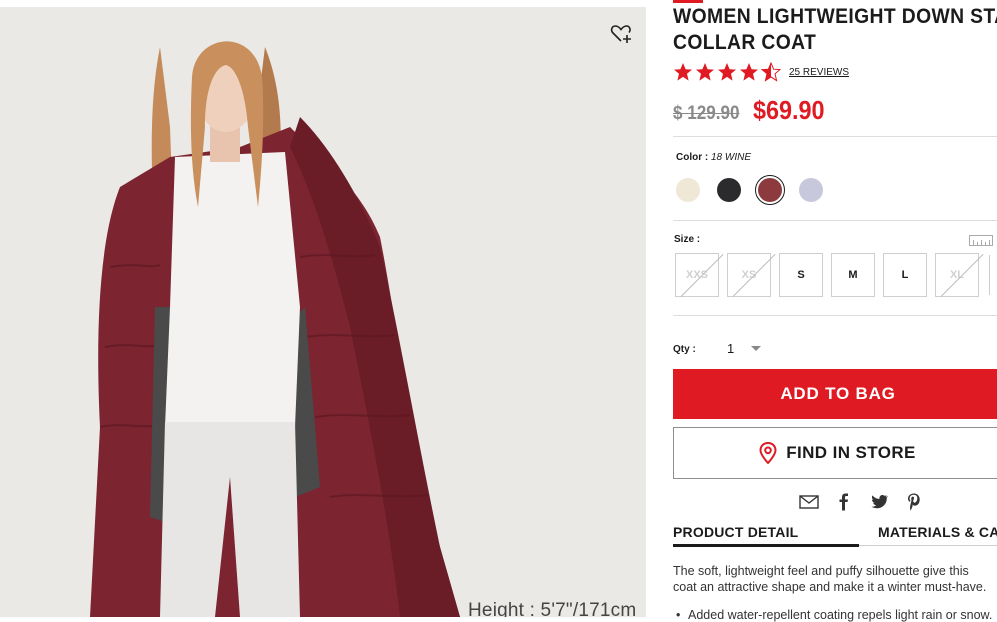  What do you see at coordinates (905, 275) in the screenshot?
I see `size-option-l: L` at bounding box center [905, 275].